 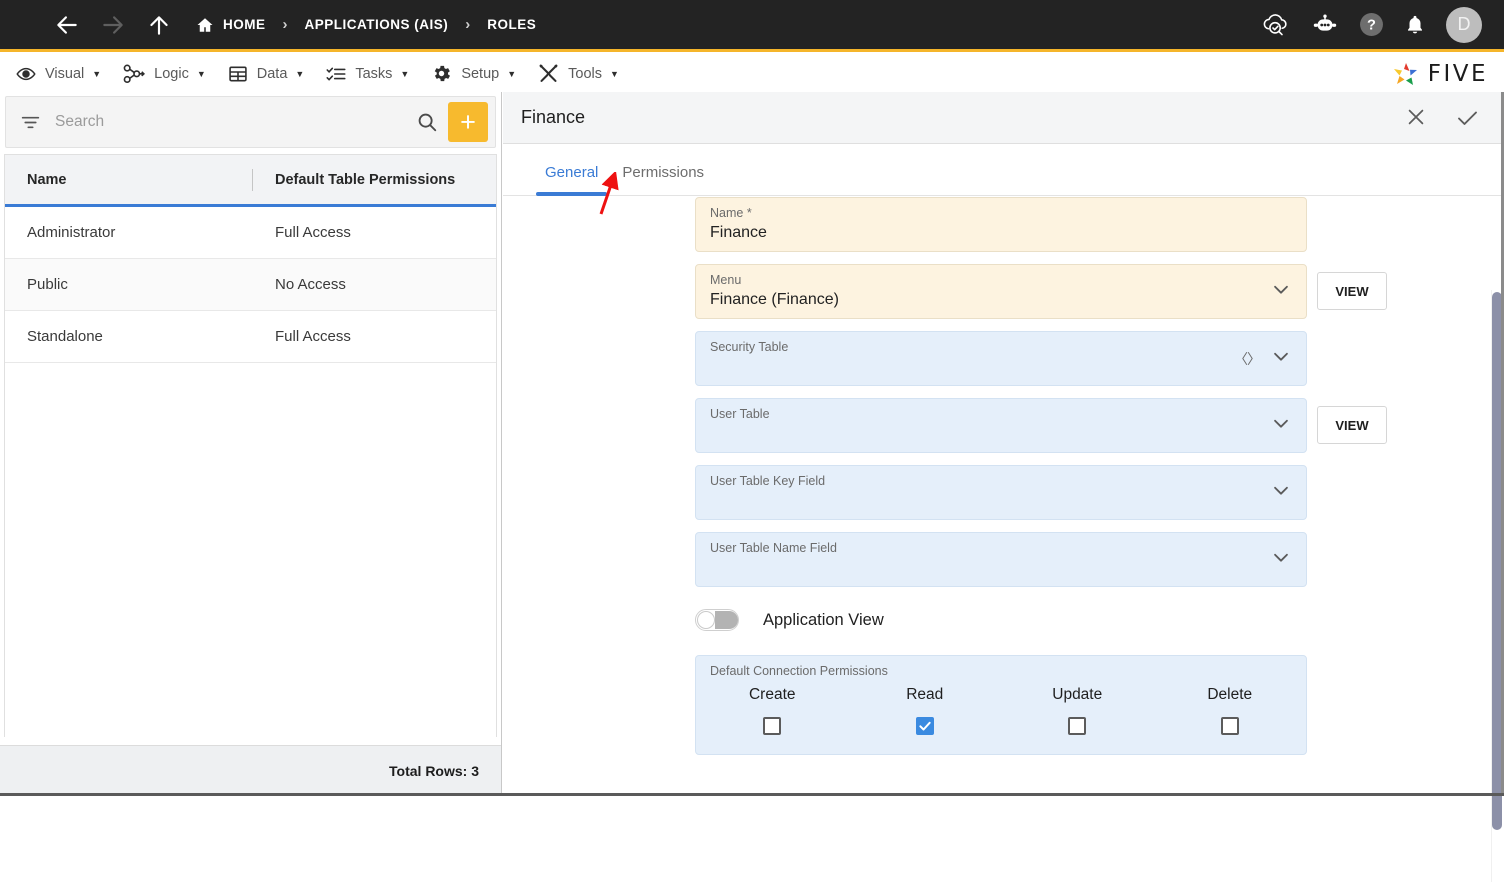 I want to click on permission-delete: Delete, so click(x=1230, y=710).